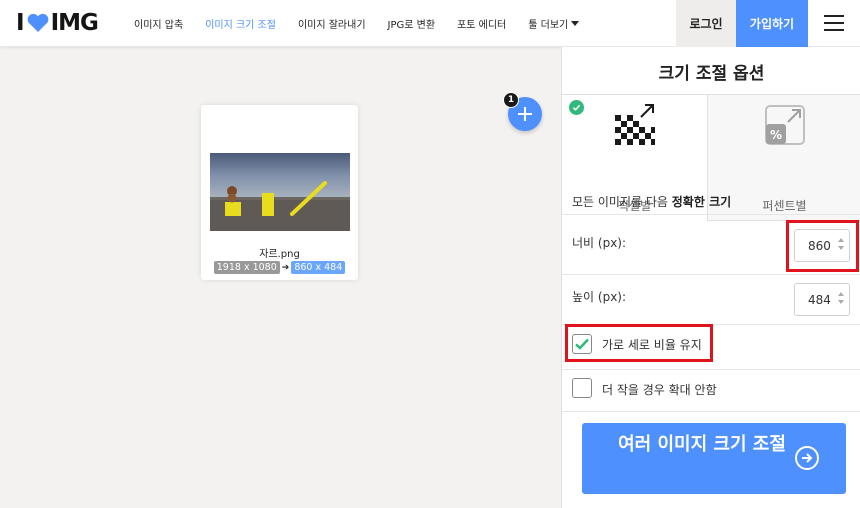  I want to click on section-heading: 모든 이미지를 다음 정확한 크기, so click(652, 202).